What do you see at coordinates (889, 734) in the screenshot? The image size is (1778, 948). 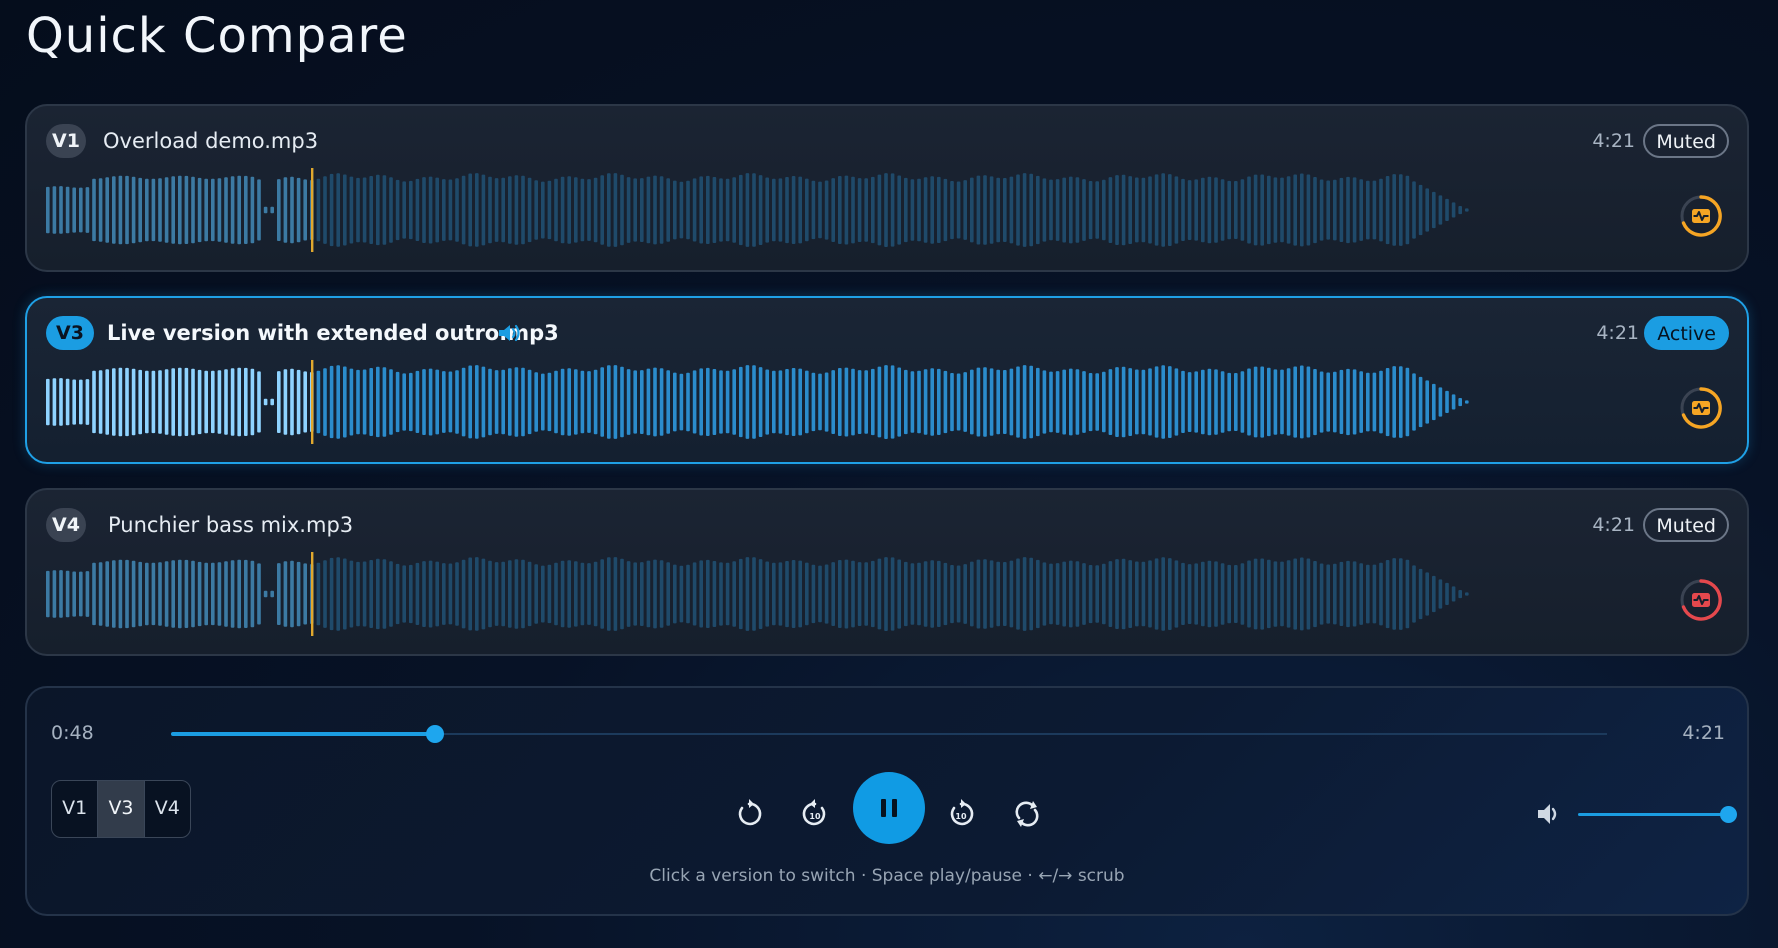 I see `scrub-bar` at bounding box center [889, 734].